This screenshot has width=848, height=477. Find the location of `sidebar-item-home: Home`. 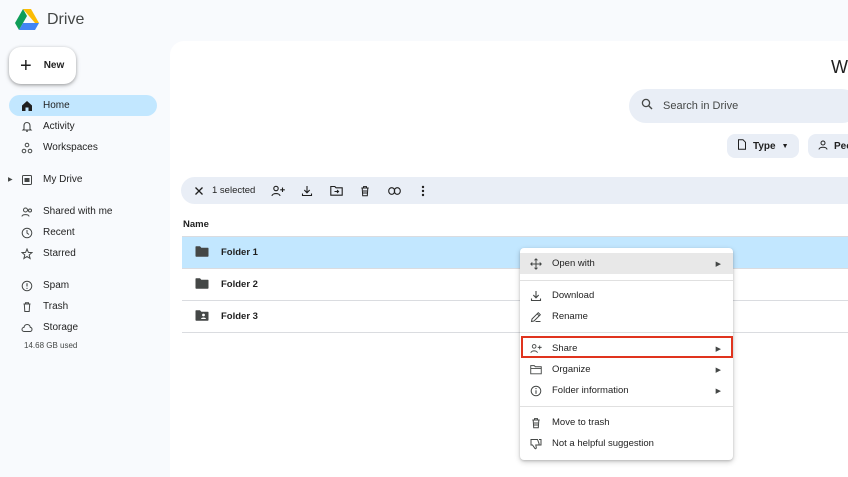

sidebar-item-home: Home is located at coordinates (83, 105).